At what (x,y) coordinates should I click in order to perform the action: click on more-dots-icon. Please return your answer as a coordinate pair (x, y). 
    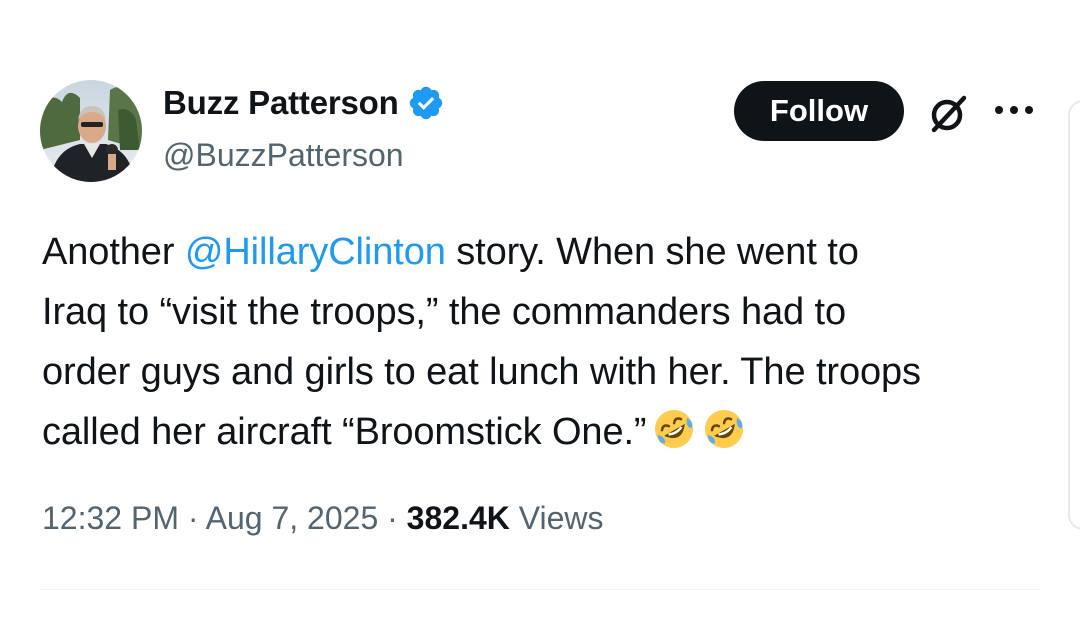
    Looking at the image, I should click on (1014, 110).